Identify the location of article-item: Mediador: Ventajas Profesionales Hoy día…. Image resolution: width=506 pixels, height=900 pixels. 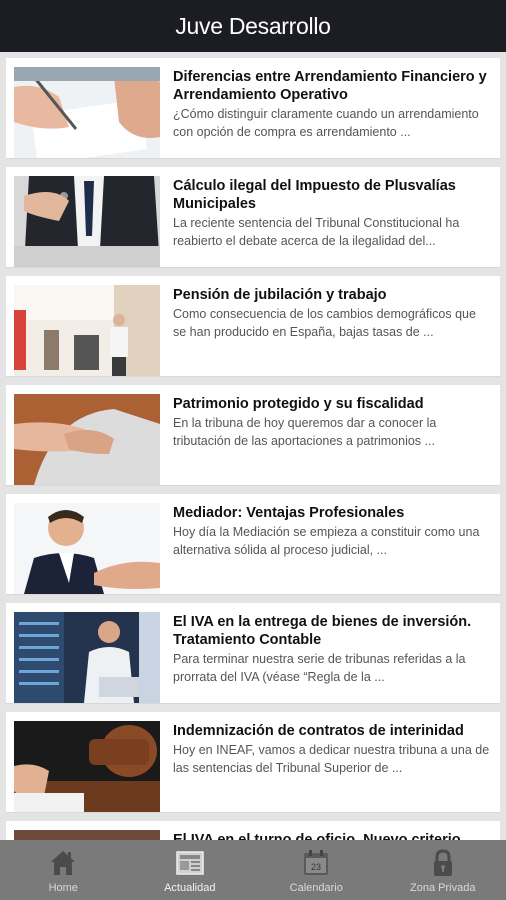
(253, 544).